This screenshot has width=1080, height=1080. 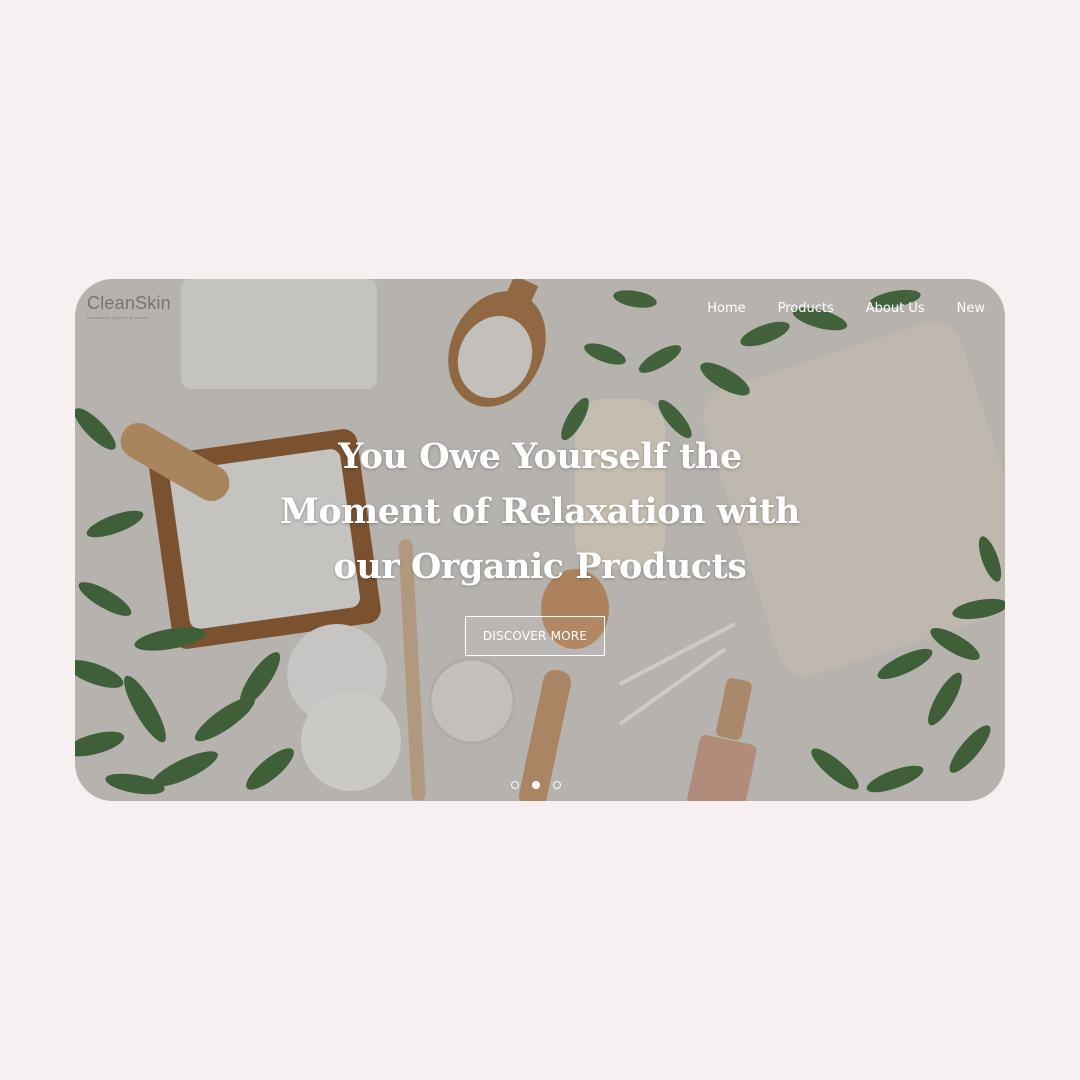 I want to click on discover-more-button: DISCOVER MORE, so click(x=535, y=636).